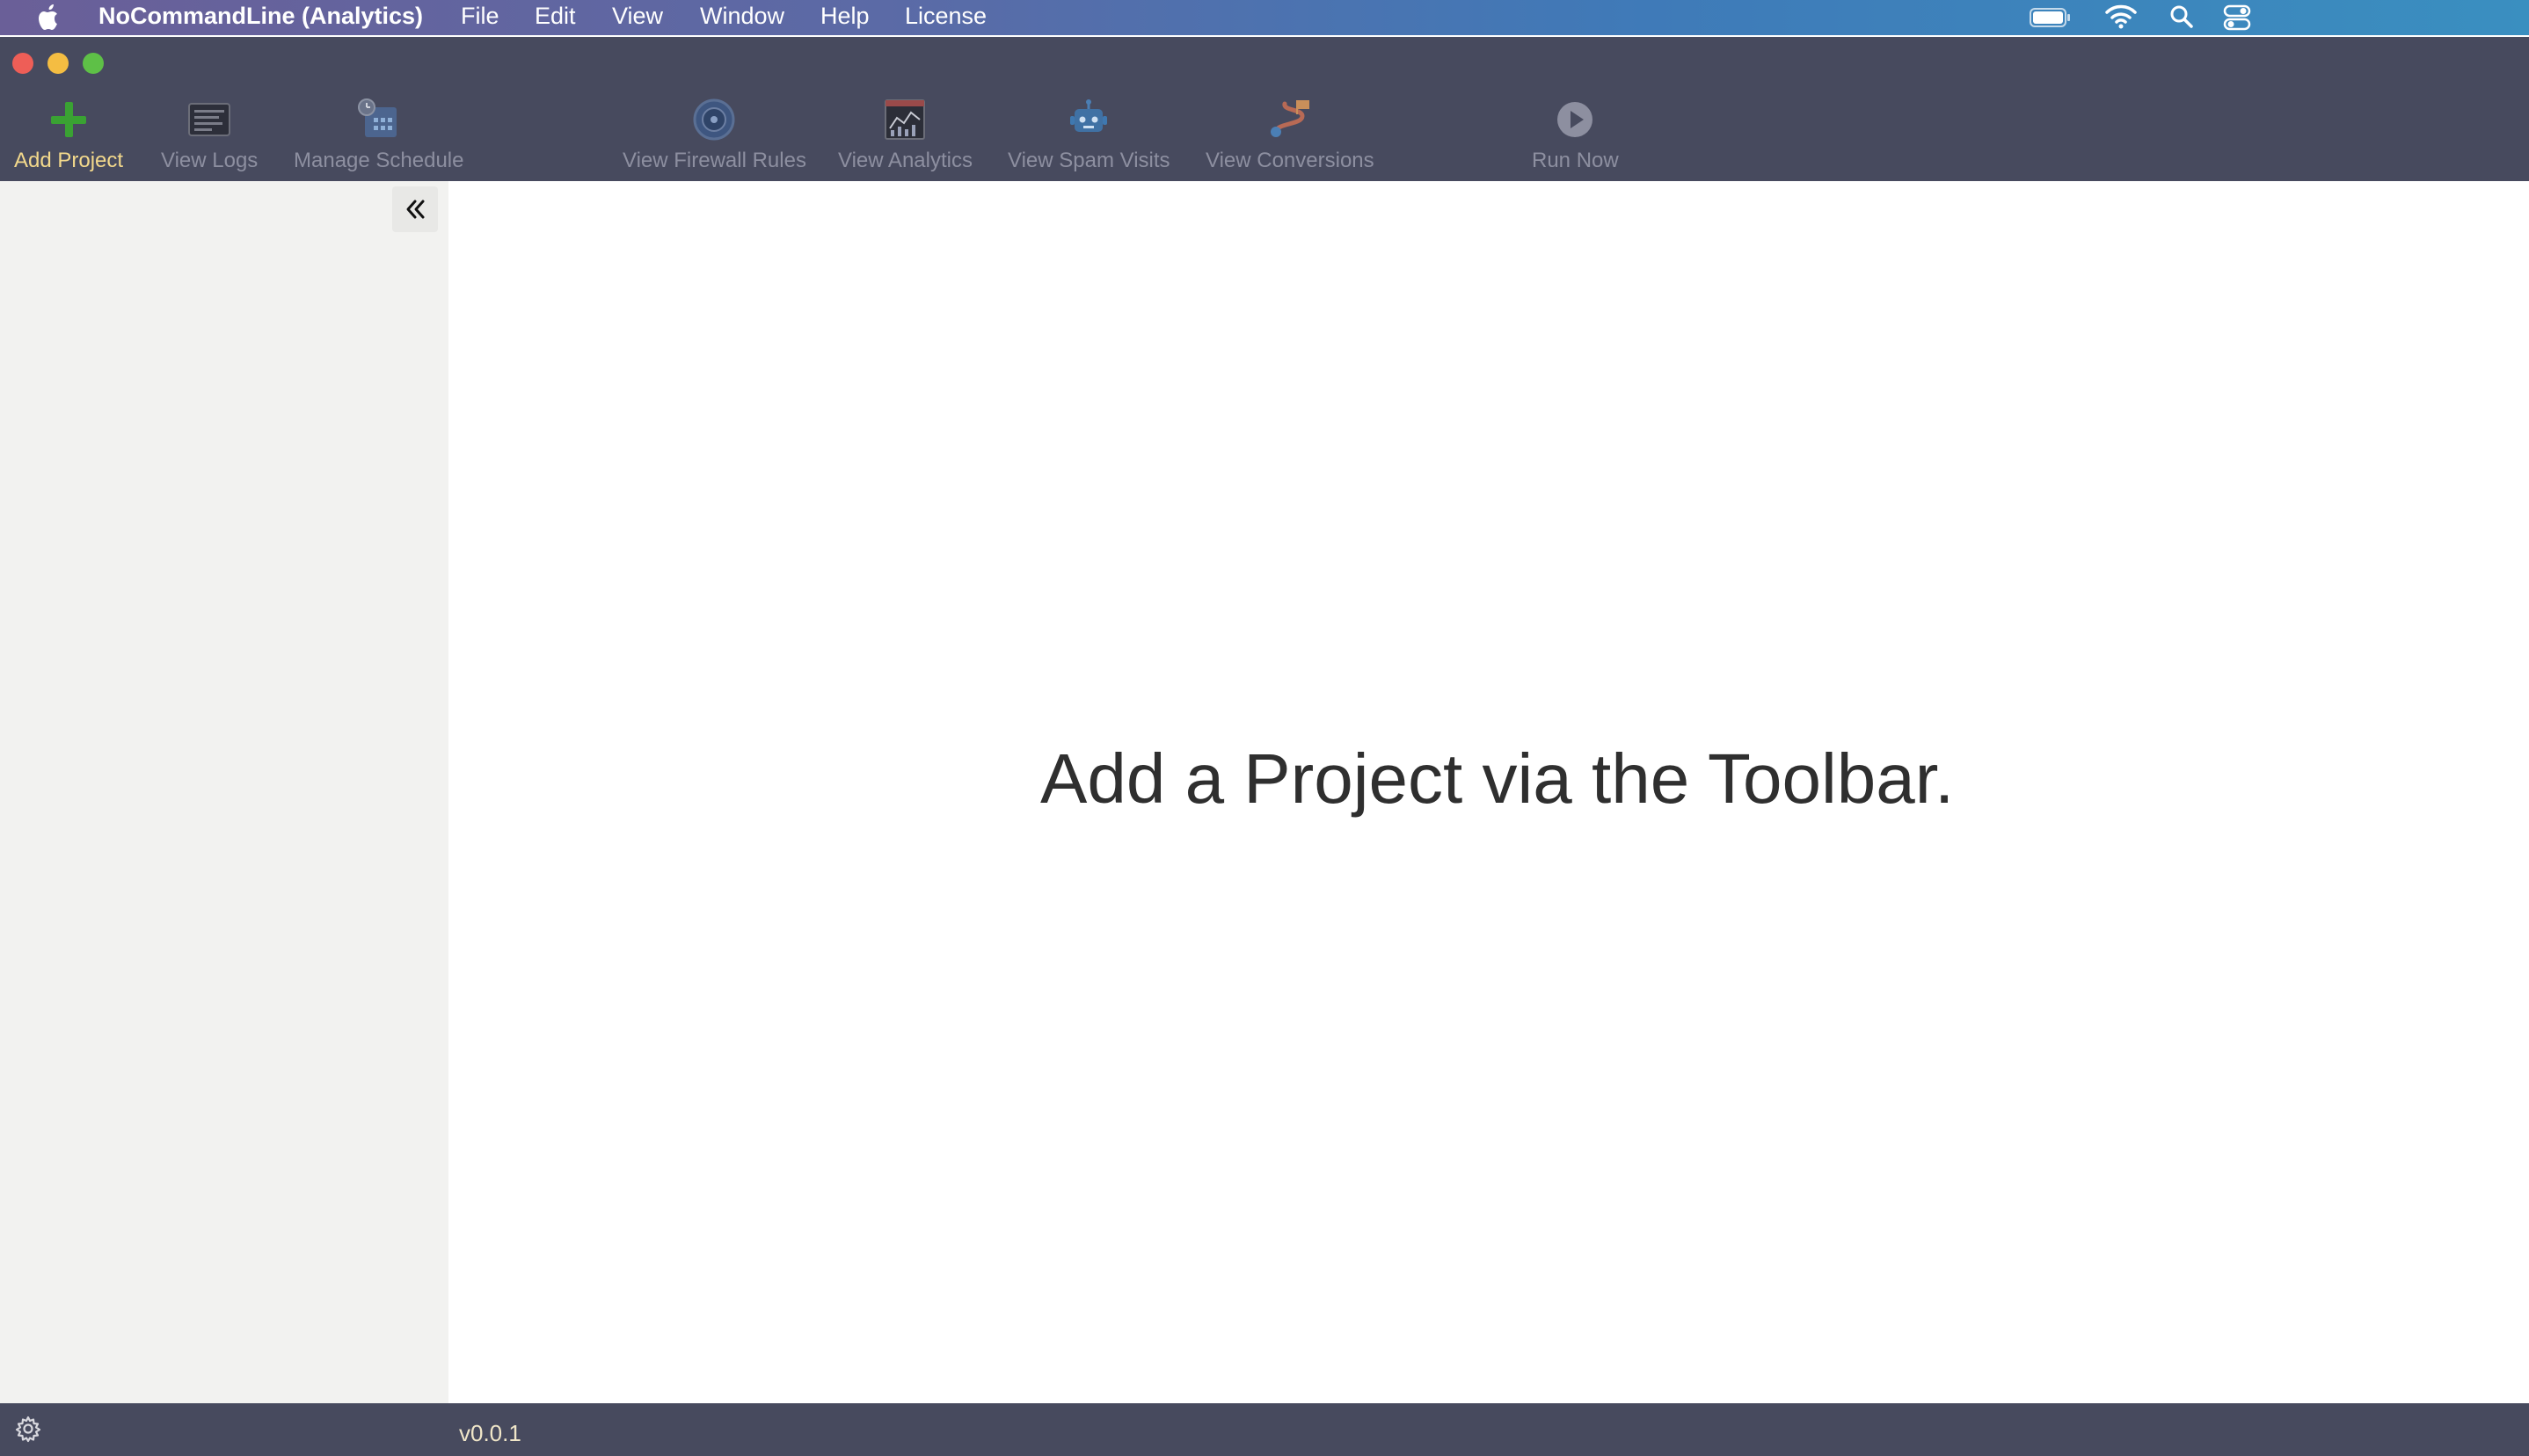  I want to click on menu-view: View, so click(637, 16).